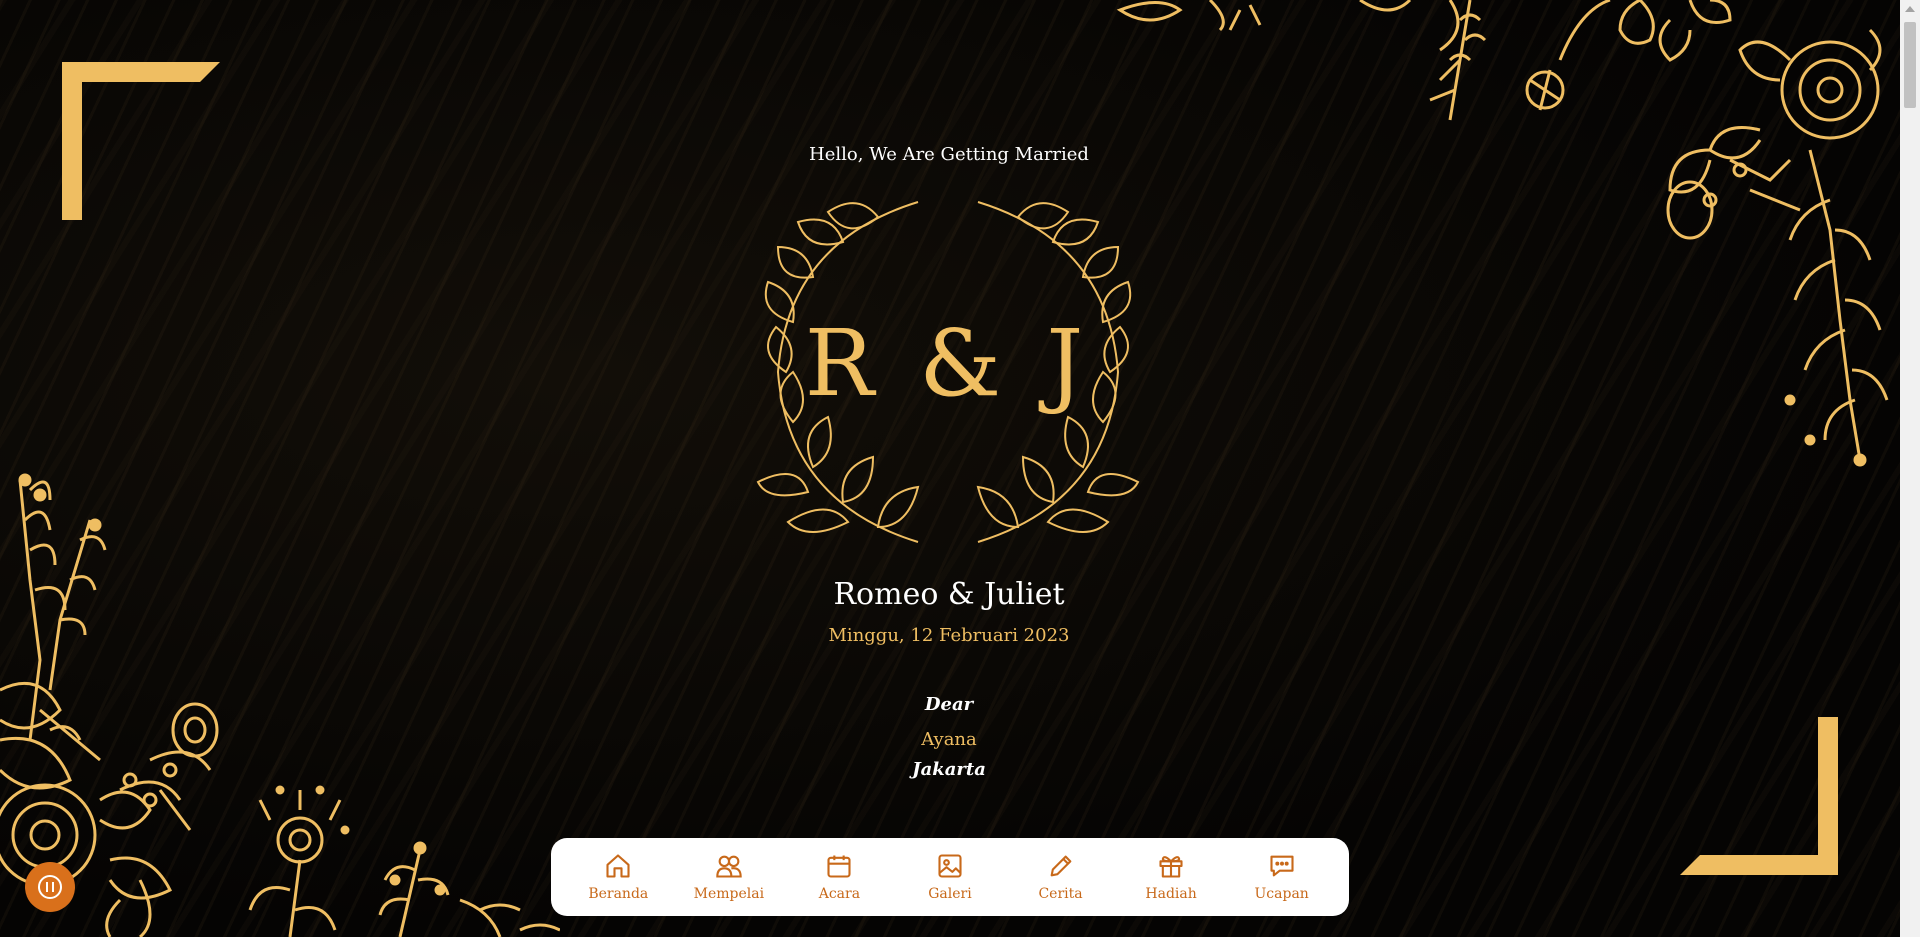 Image resolution: width=1920 pixels, height=937 pixels. I want to click on nav-item-acara: Acara, so click(839, 877).